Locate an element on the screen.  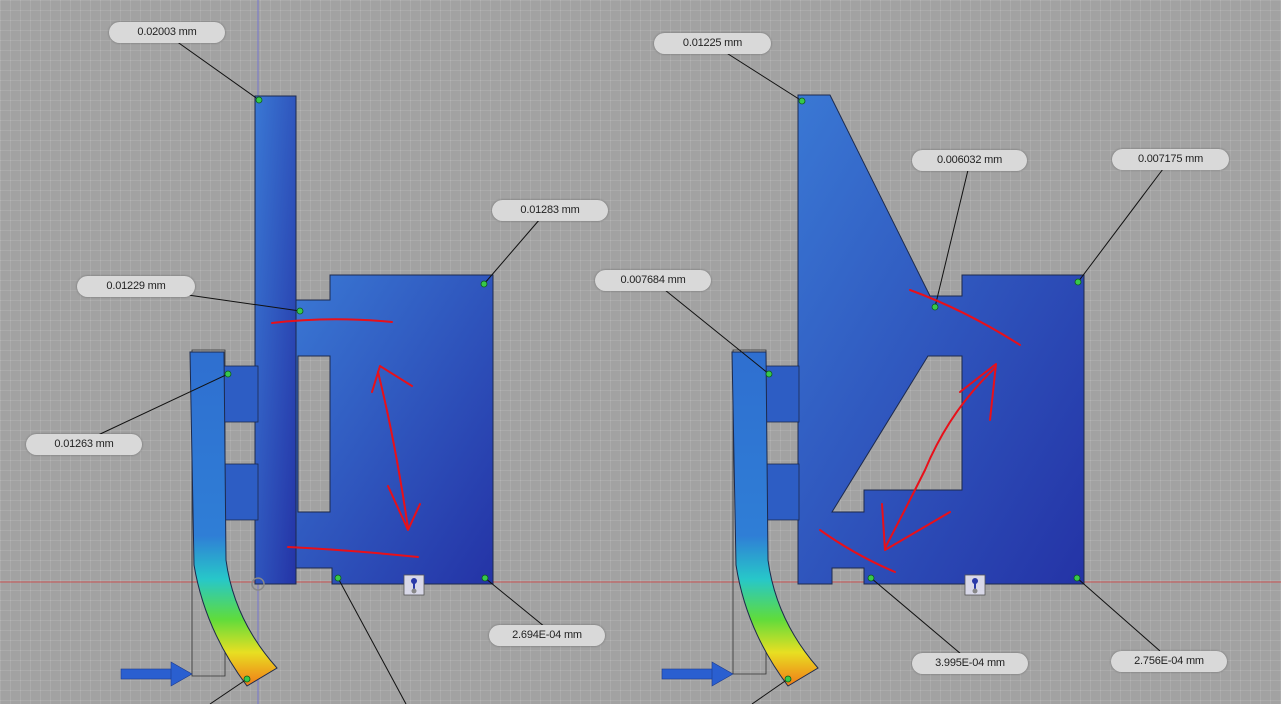
probe-label-right-upper-right: 0.007175 mm is located at coordinates (1170, 159).